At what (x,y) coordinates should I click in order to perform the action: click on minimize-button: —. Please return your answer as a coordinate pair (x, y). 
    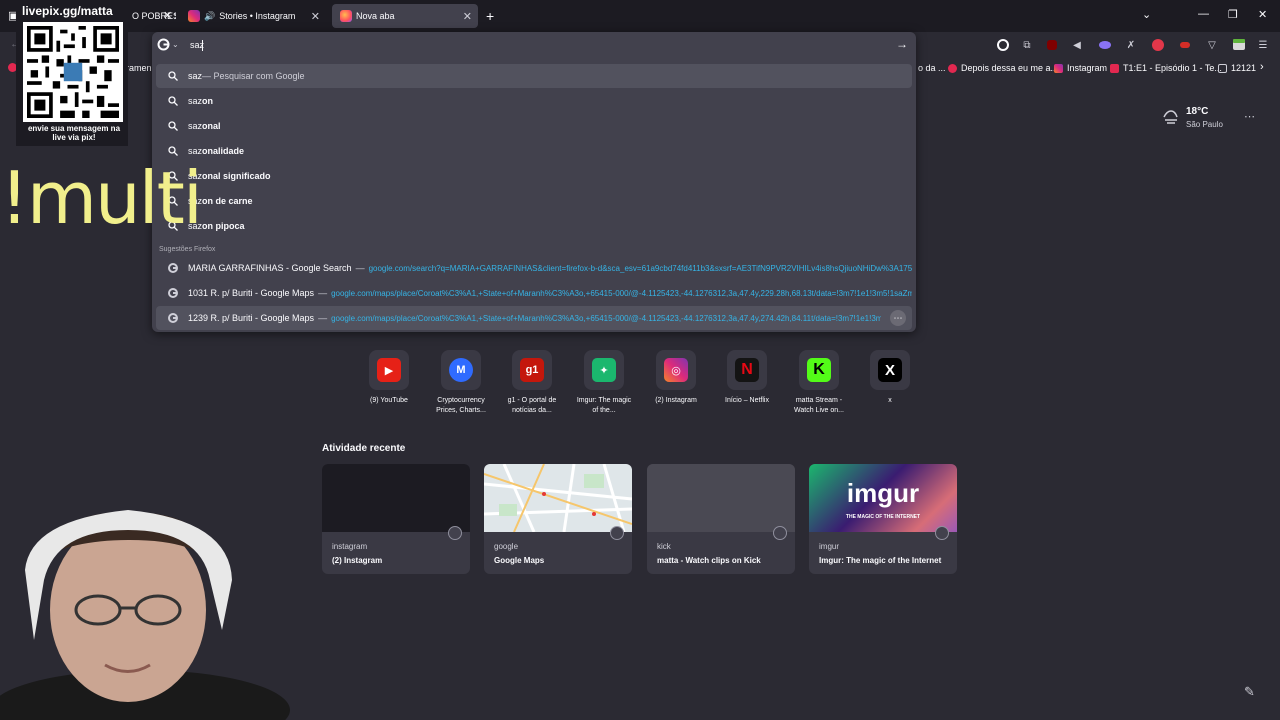
    Looking at the image, I should click on (1203, 14).